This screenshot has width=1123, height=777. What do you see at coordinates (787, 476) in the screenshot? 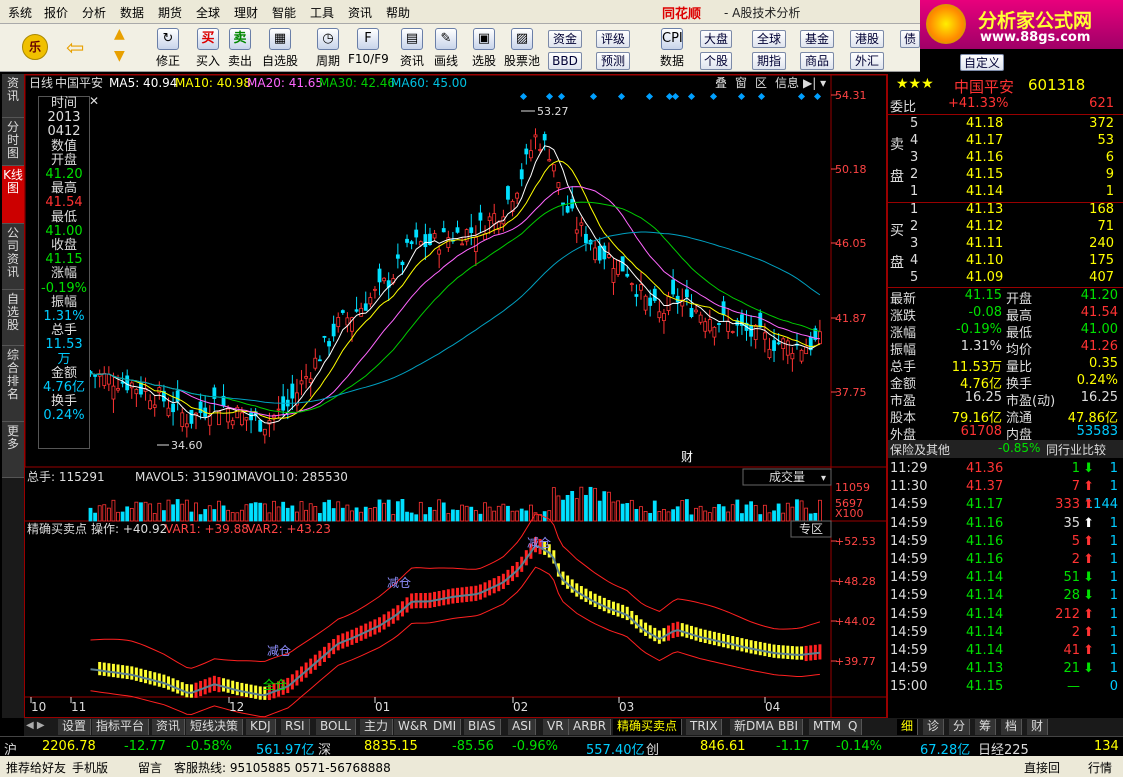
I see `volume-selector-label: 成交量` at bounding box center [787, 476].